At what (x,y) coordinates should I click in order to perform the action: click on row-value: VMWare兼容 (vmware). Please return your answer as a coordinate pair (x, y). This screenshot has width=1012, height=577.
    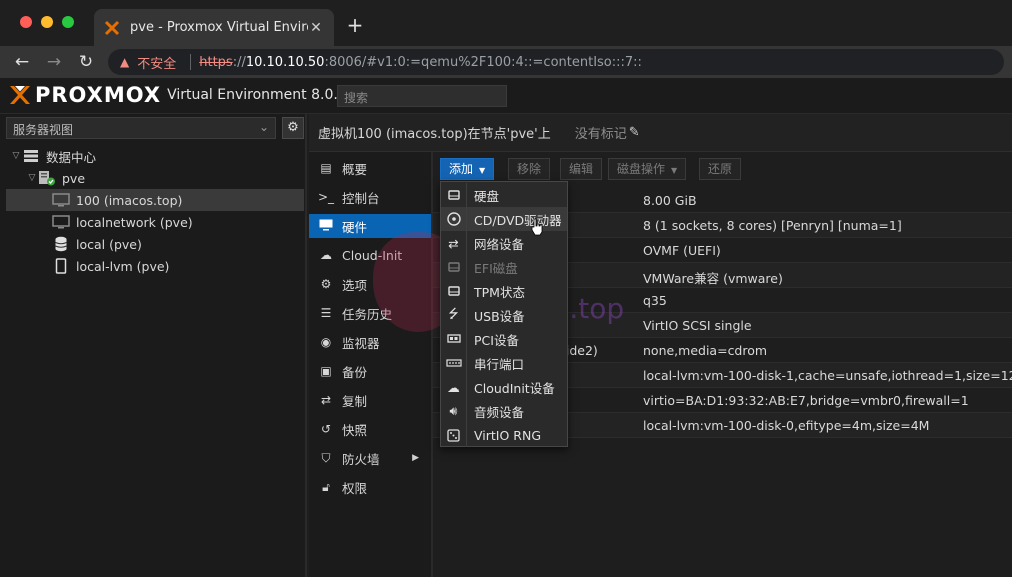
    Looking at the image, I should click on (713, 278).